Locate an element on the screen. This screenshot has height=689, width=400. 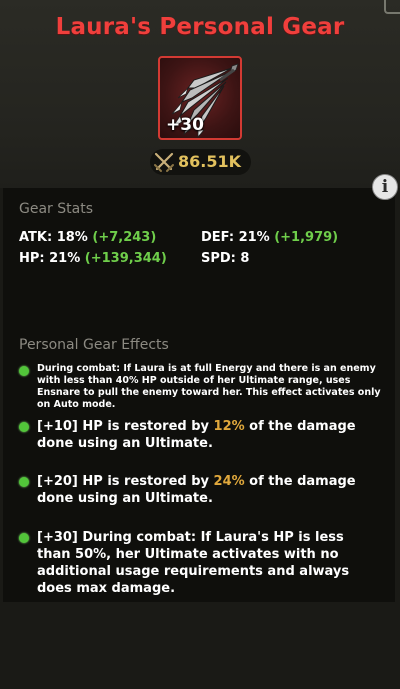
info-icon: i is located at coordinates (385, 187).